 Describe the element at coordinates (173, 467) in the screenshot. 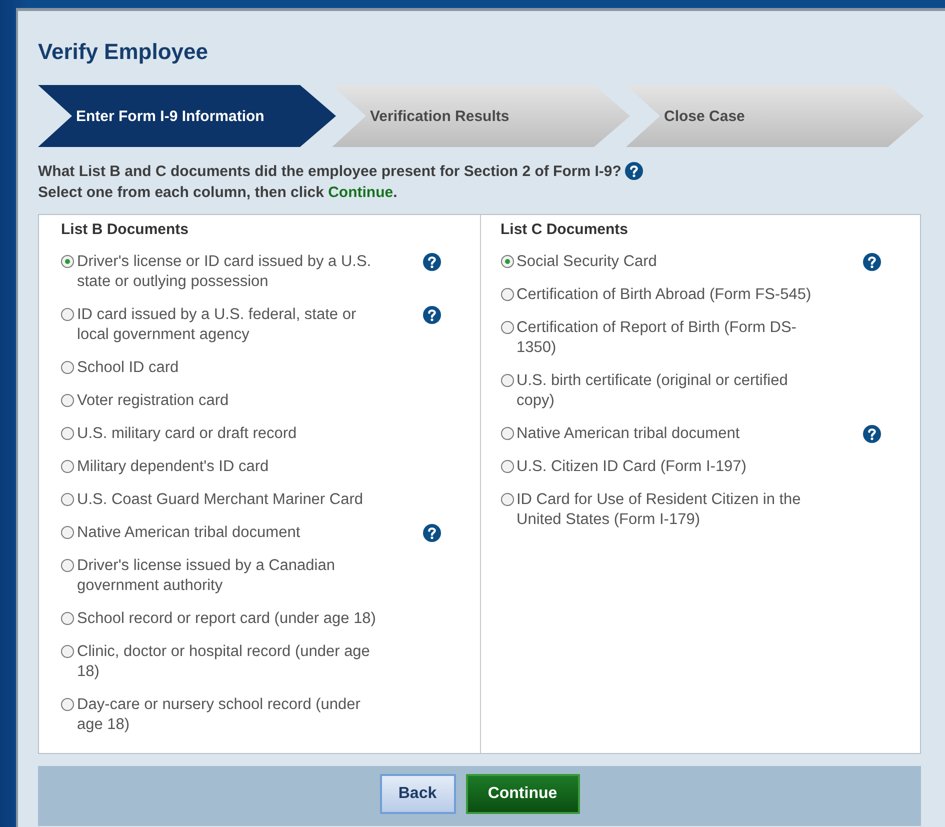

I see `option-label: Military dependent's ID card` at that location.